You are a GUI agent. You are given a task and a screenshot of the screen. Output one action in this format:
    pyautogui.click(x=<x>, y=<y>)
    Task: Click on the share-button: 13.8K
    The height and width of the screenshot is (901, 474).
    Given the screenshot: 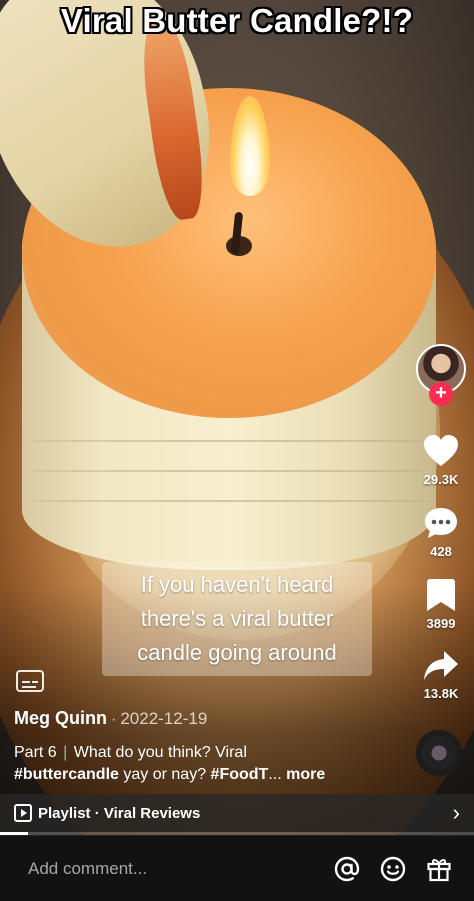 What is the action you would take?
    pyautogui.click(x=441, y=675)
    